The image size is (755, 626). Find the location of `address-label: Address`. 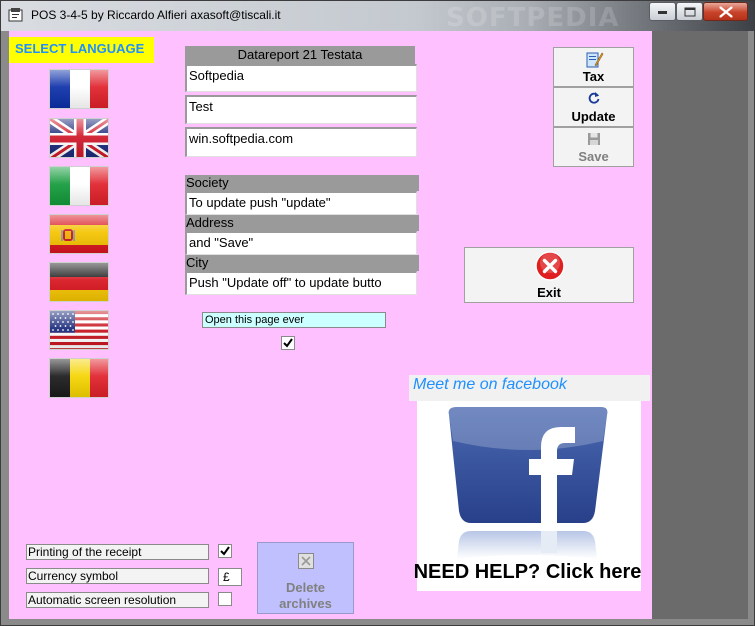

address-label: Address is located at coordinates (302, 223).